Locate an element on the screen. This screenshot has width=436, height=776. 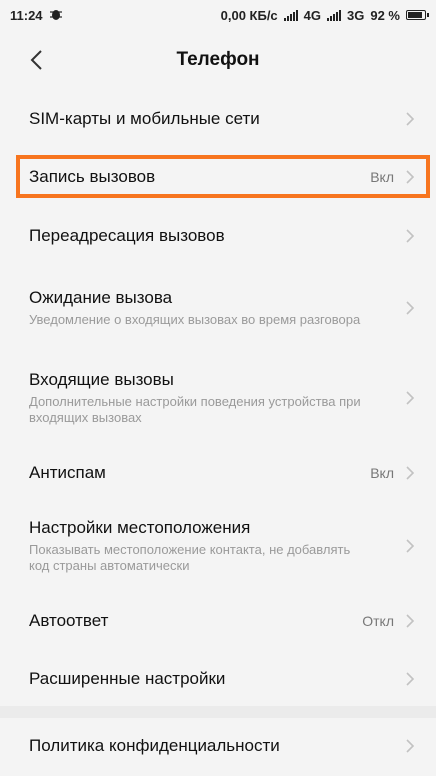
list-item-privacy-policy: Политика конфиденциальности is located at coordinates (218, 746).